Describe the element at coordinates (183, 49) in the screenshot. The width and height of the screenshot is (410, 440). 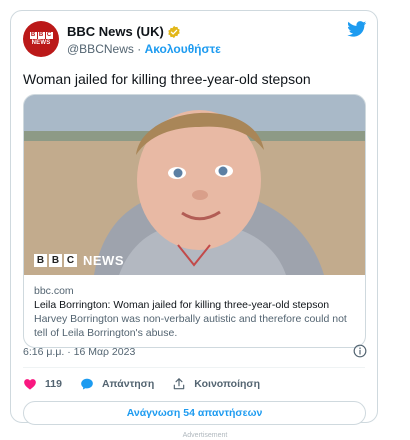
I see `follow-button: Ακολουθήστε` at that location.